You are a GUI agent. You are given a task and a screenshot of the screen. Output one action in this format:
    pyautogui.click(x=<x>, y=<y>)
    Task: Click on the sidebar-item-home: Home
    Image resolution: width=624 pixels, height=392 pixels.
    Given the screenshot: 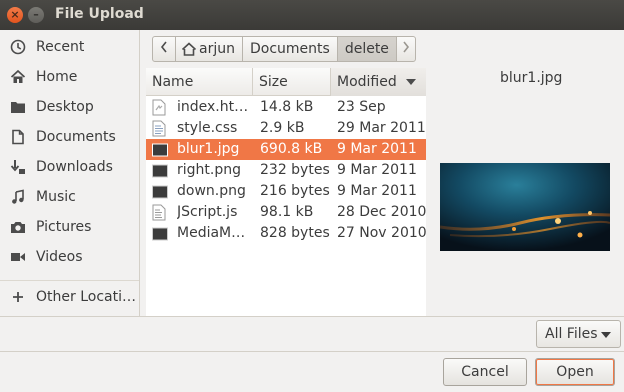 What is the action you would take?
    pyautogui.click(x=69, y=77)
    